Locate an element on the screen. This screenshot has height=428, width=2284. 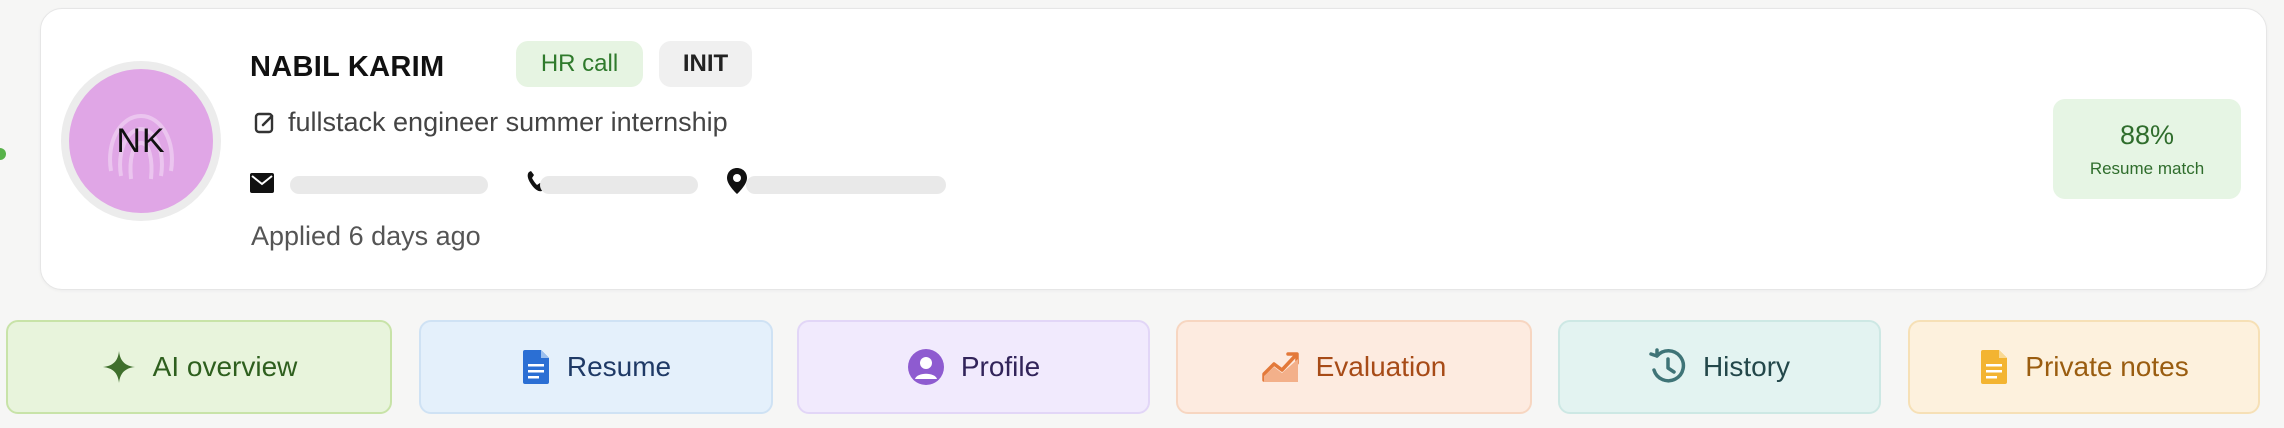
tab-label: History is located at coordinates (1746, 366).